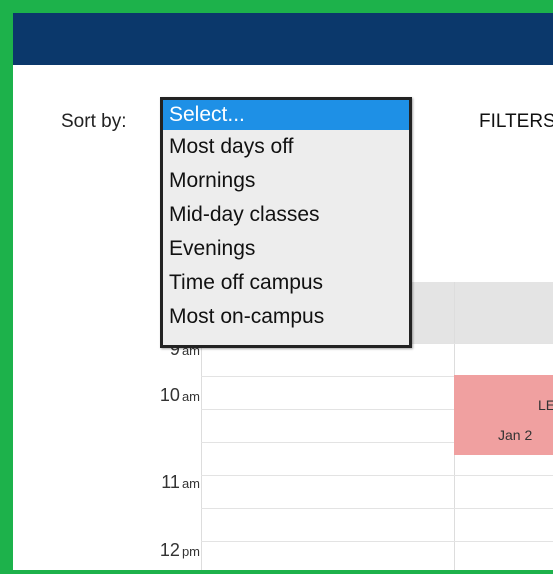  I want to click on sort-by-label: Sort by:, so click(94, 121).